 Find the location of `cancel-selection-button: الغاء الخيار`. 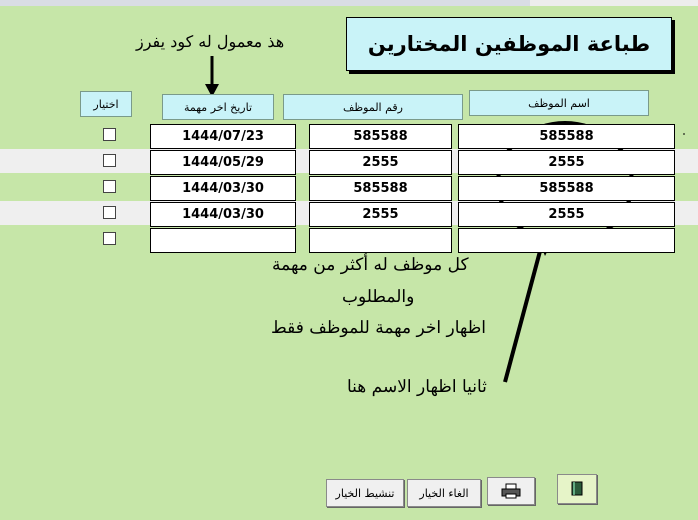

cancel-selection-button: الغاء الخيار is located at coordinates (444, 493).